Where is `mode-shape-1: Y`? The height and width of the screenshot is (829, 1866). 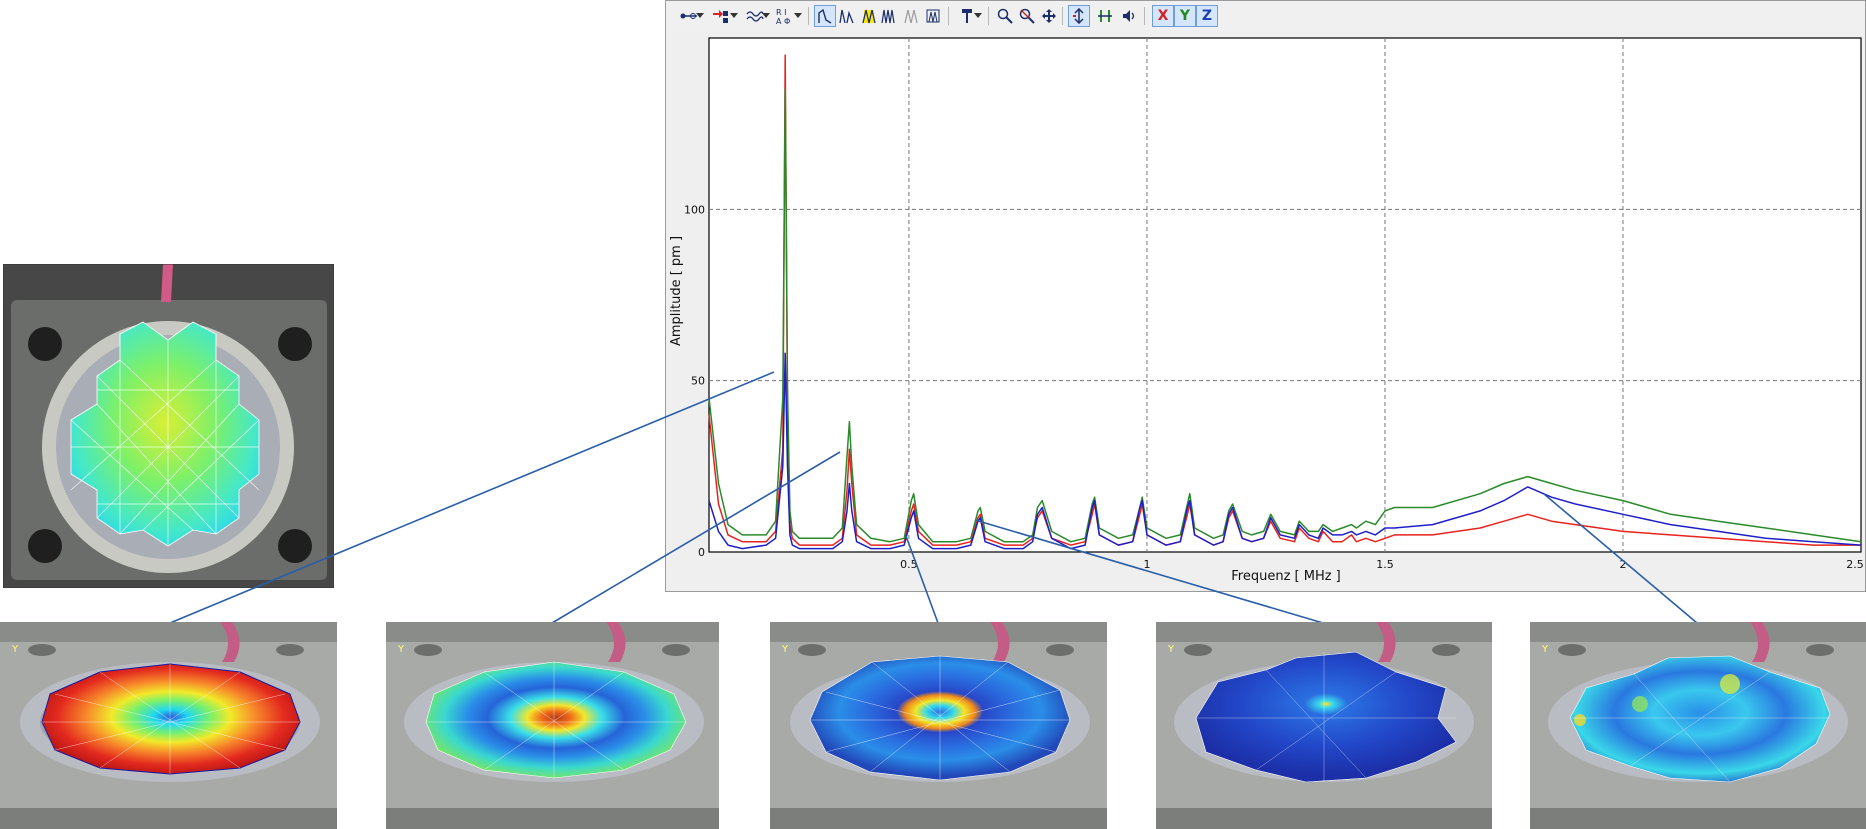
mode-shape-1: Y is located at coordinates (168, 725).